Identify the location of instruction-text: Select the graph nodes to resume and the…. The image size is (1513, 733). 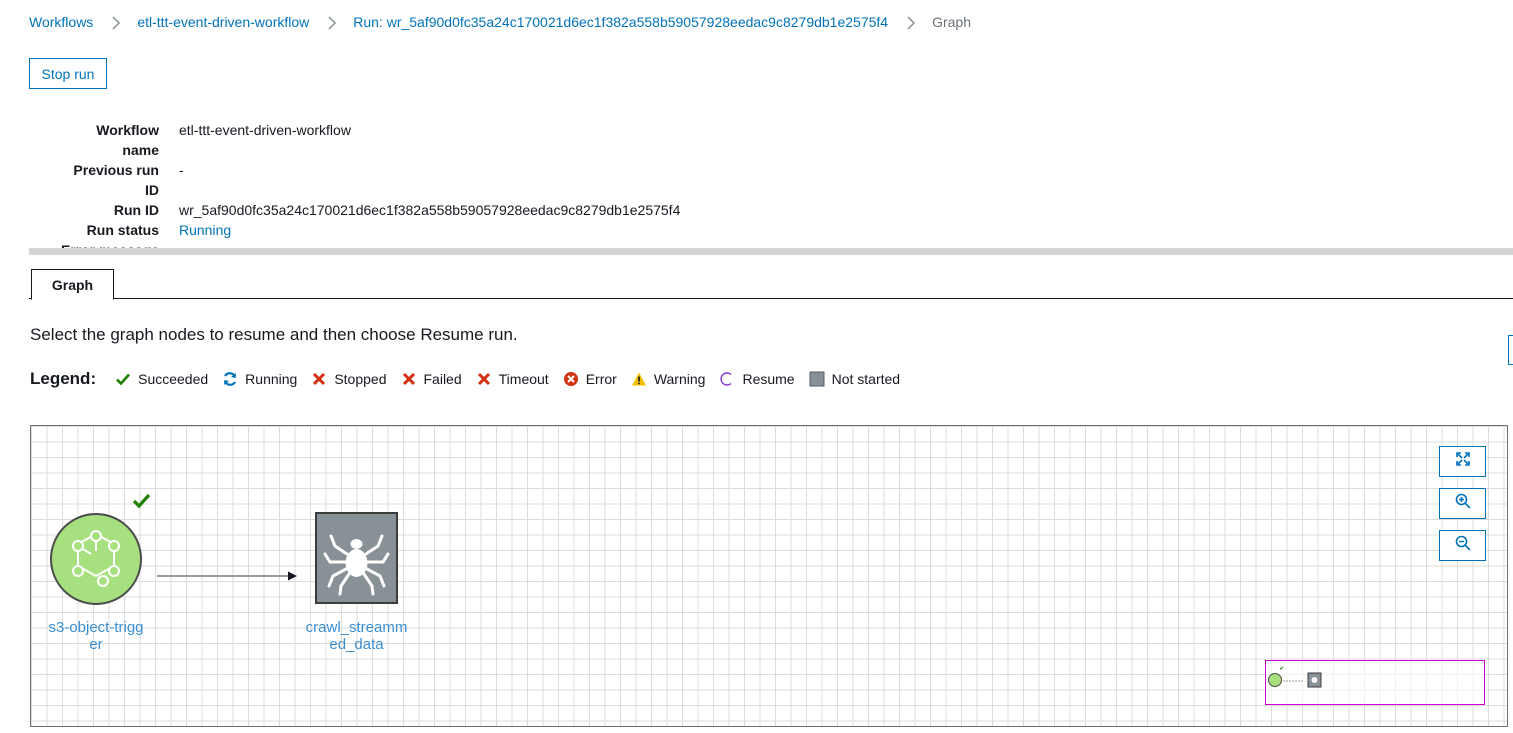
(274, 334).